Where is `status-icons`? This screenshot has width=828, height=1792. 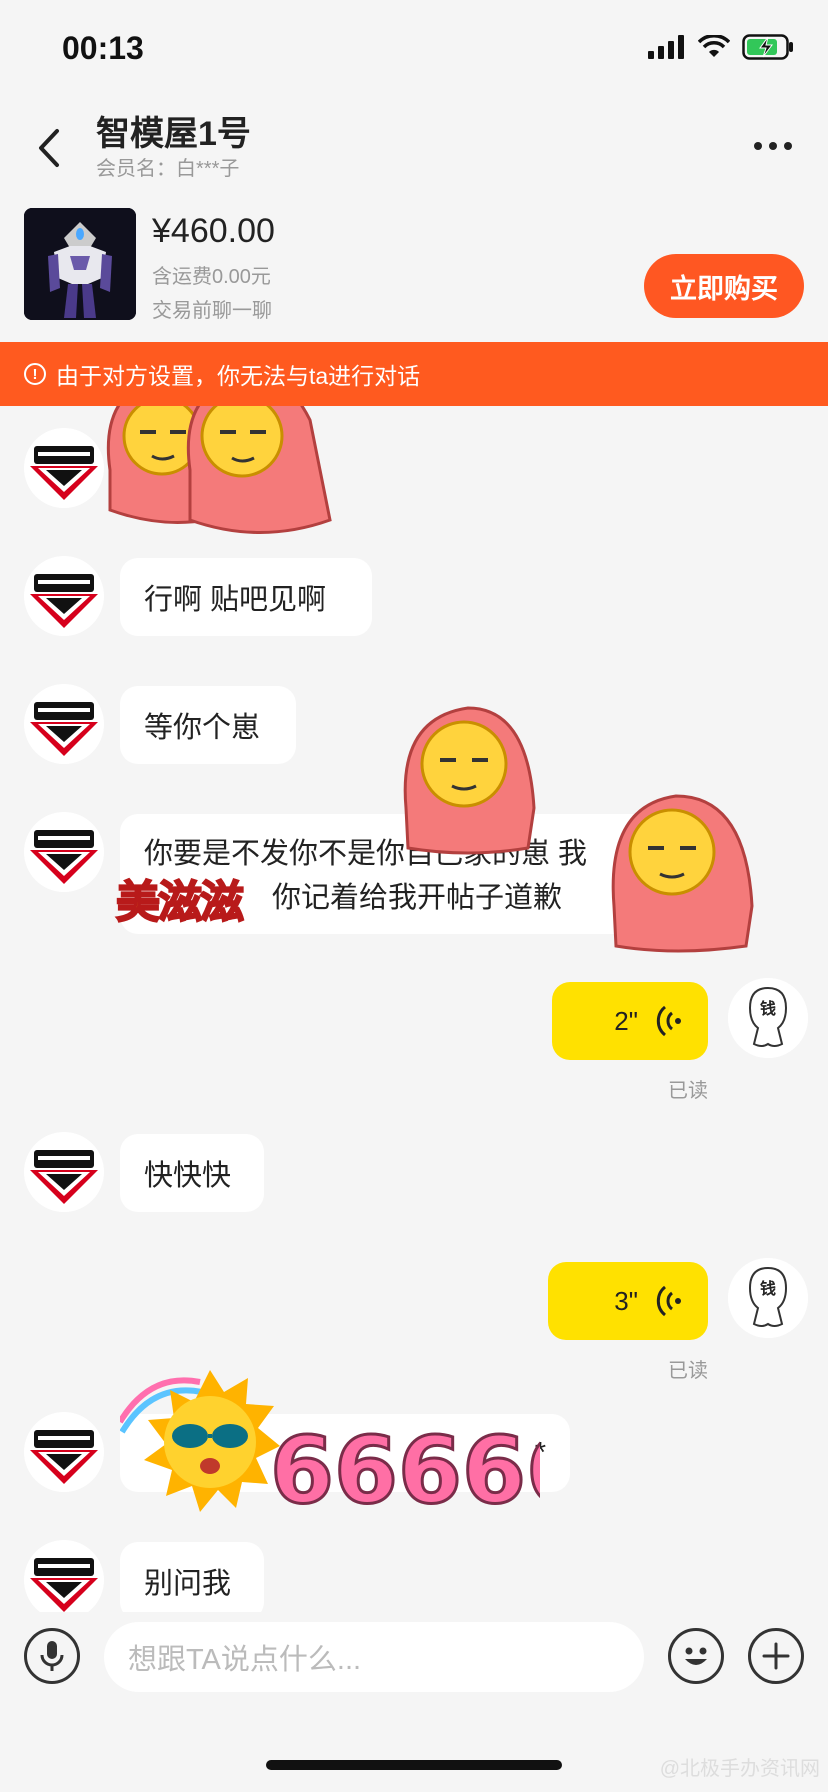
status-icons is located at coordinates (721, 47).